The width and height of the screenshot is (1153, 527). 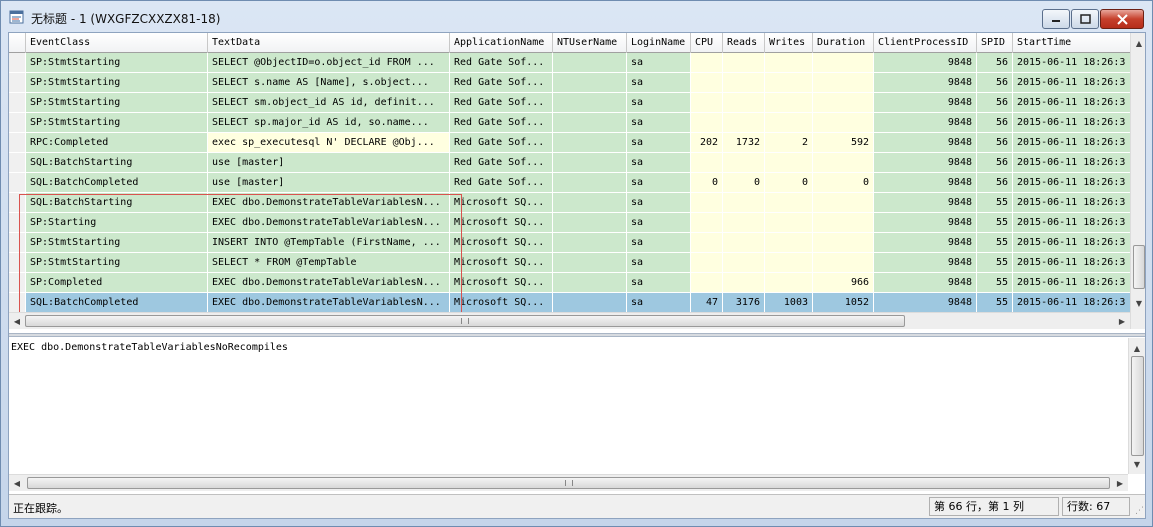 I want to click on grid-horizontal-scrollbar: ◀ ▶, so click(x=569, y=320).